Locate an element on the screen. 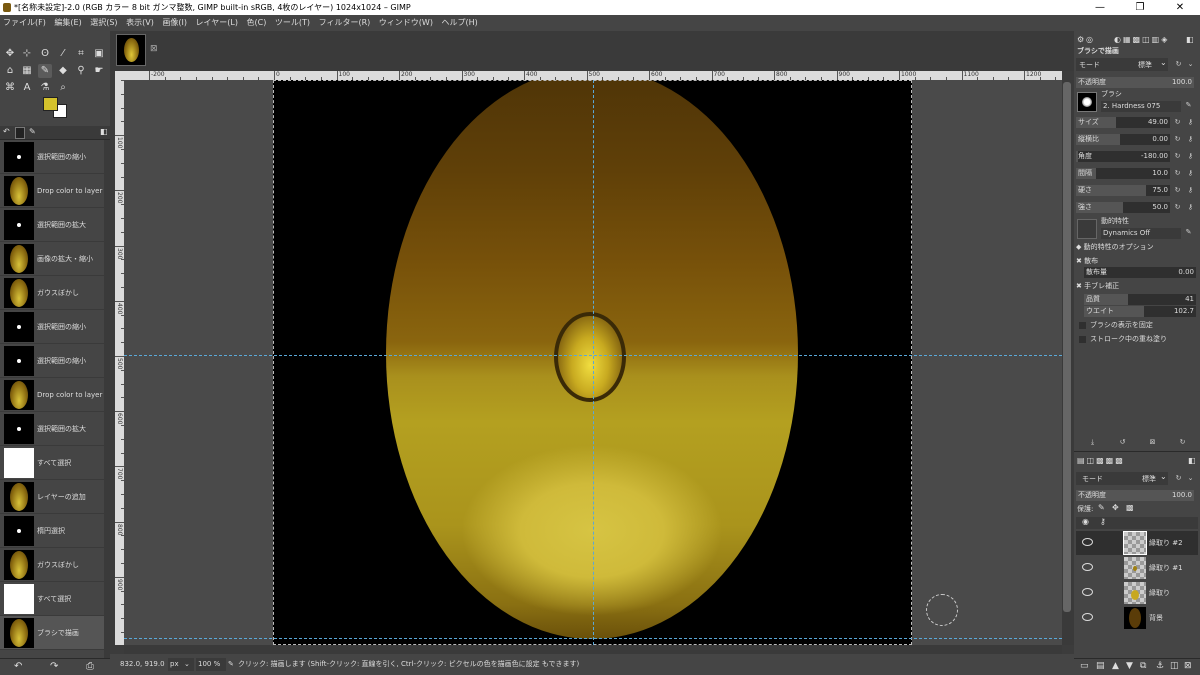 The image size is (1200, 675). crop-icon: ⌗ is located at coordinates (81, 54).